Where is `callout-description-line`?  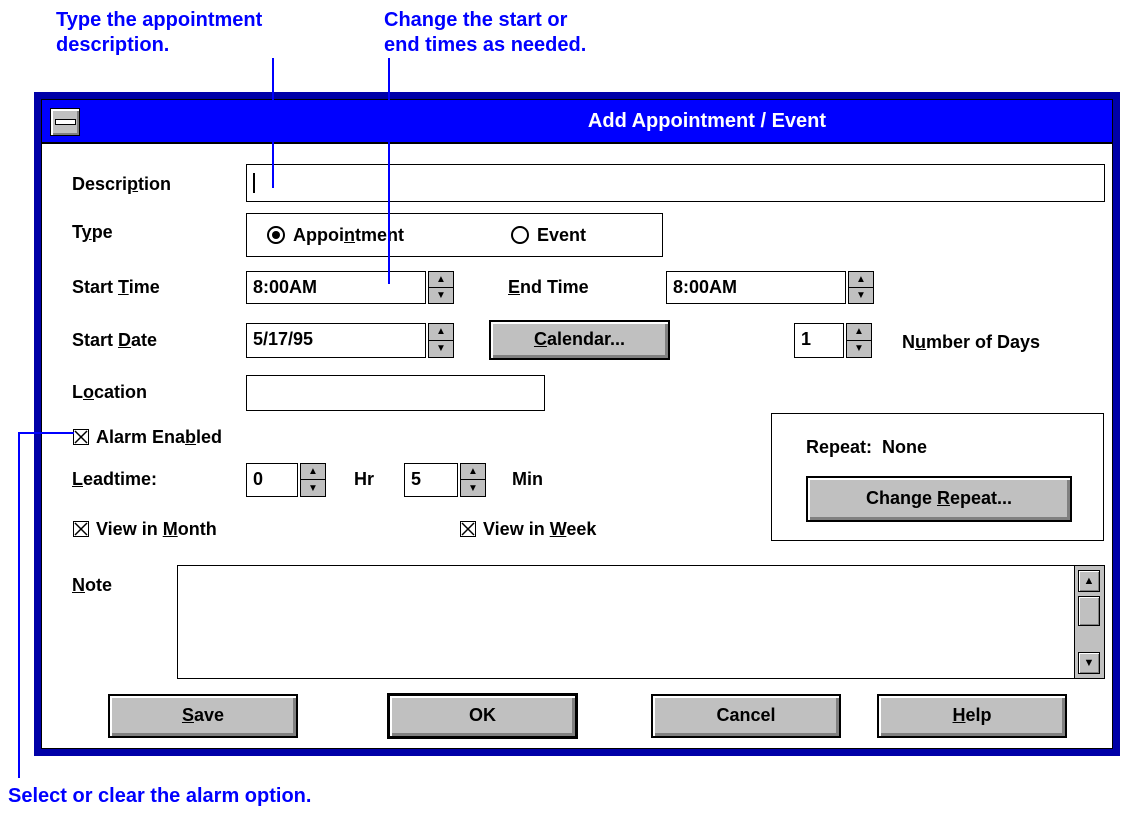 callout-description-line is located at coordinates (273, 123).